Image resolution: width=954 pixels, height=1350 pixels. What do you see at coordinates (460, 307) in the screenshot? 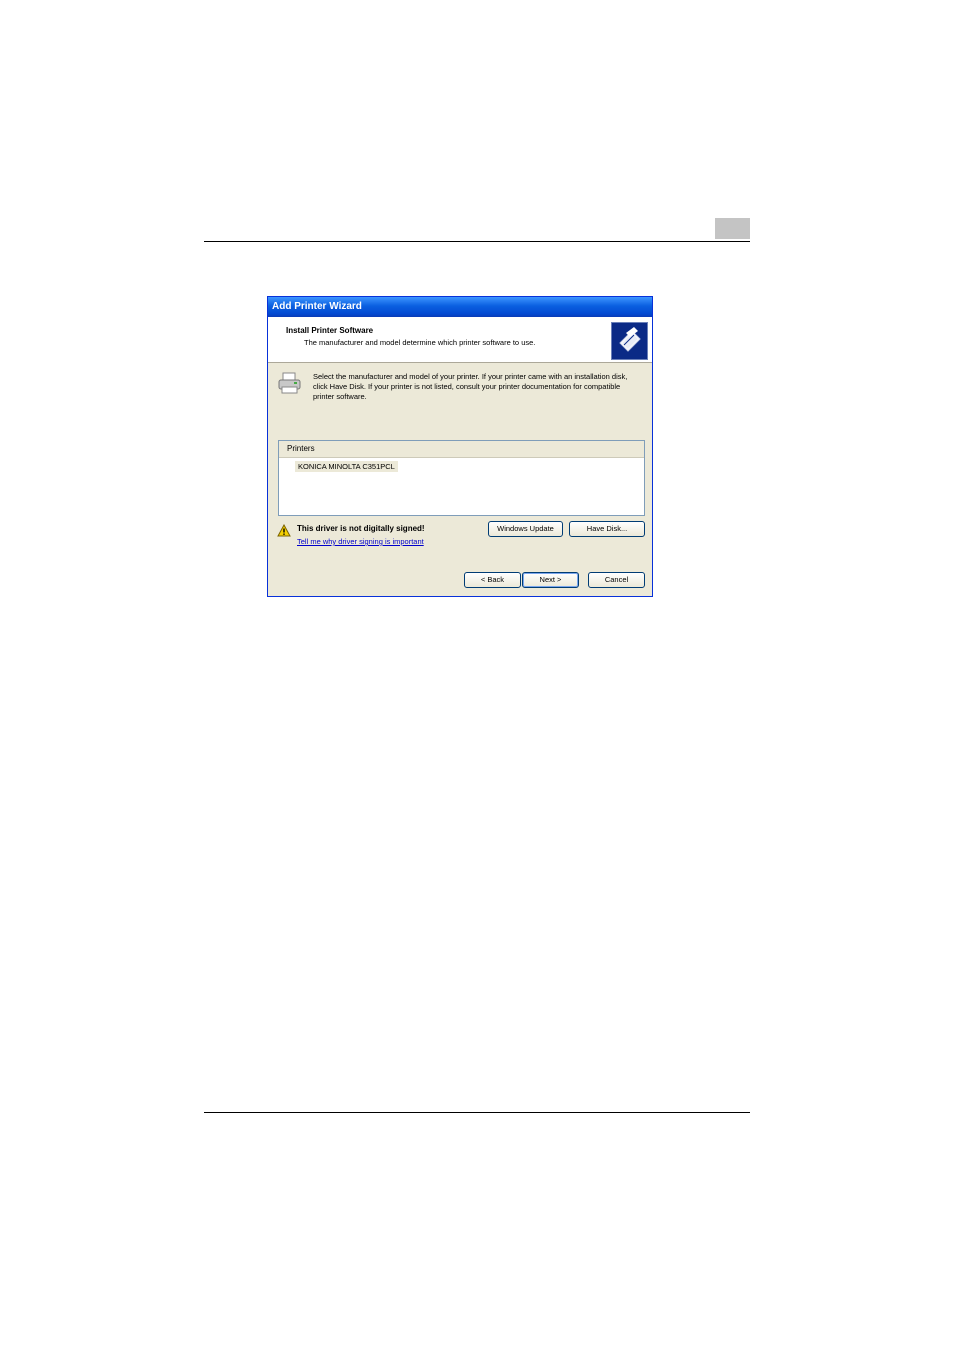
I see `window-title: Add Printer Wizard` at bounding box center [460, 307].